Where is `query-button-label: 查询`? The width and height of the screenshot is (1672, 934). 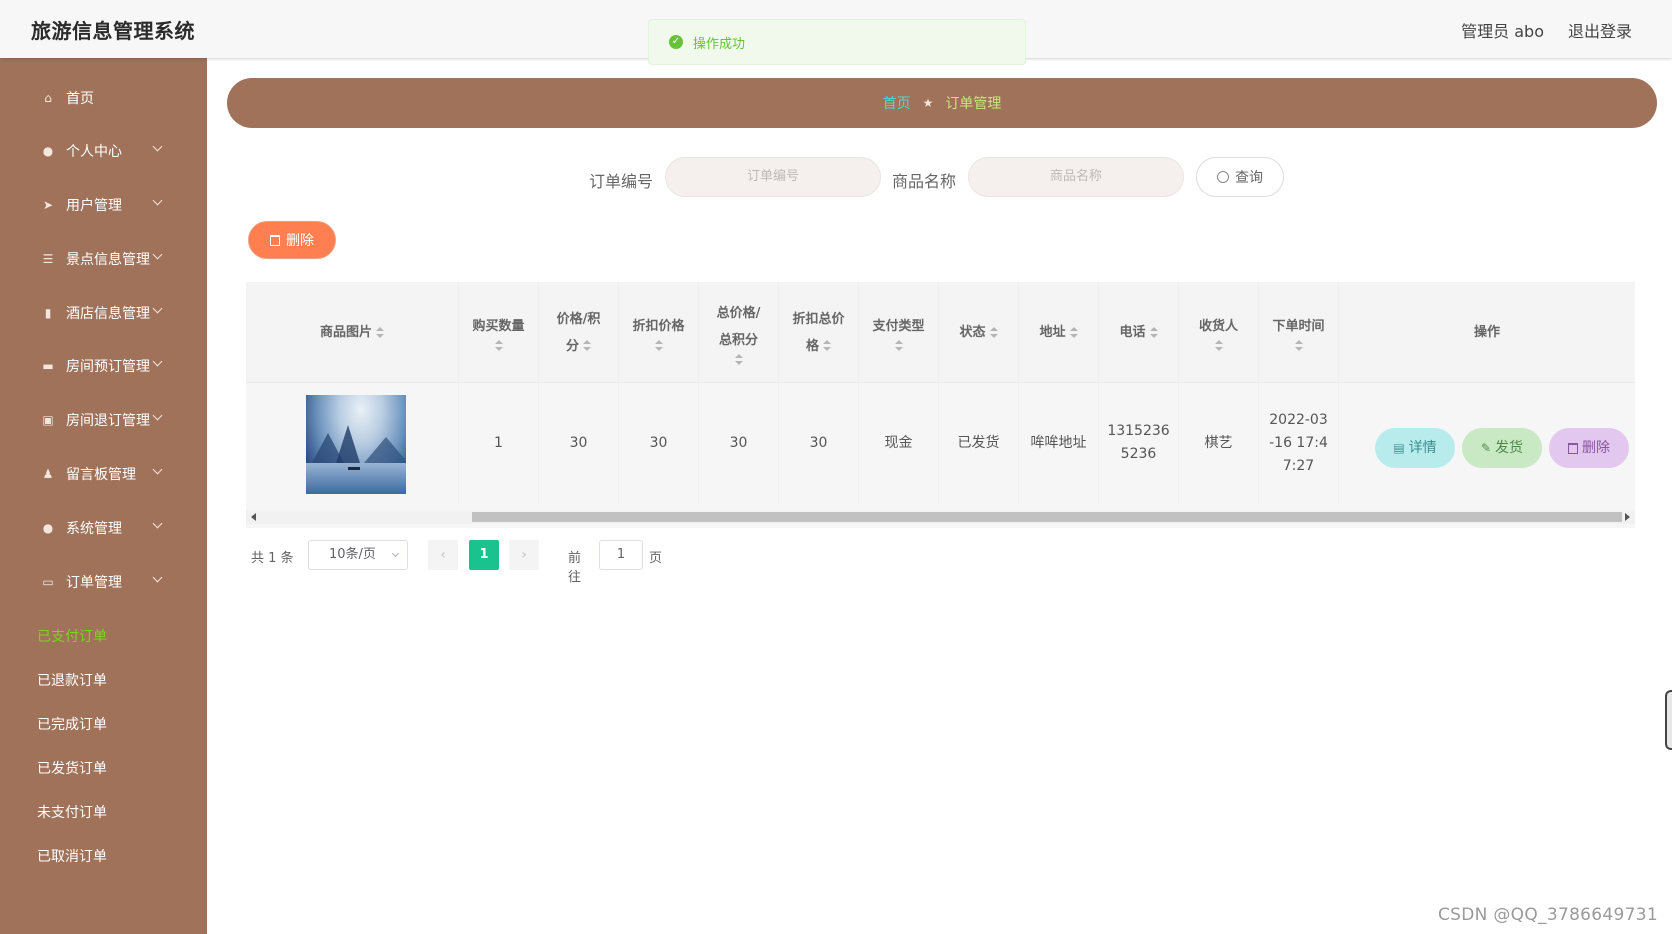
query-button-label: 查询 is located at coordinates (1249, 178).